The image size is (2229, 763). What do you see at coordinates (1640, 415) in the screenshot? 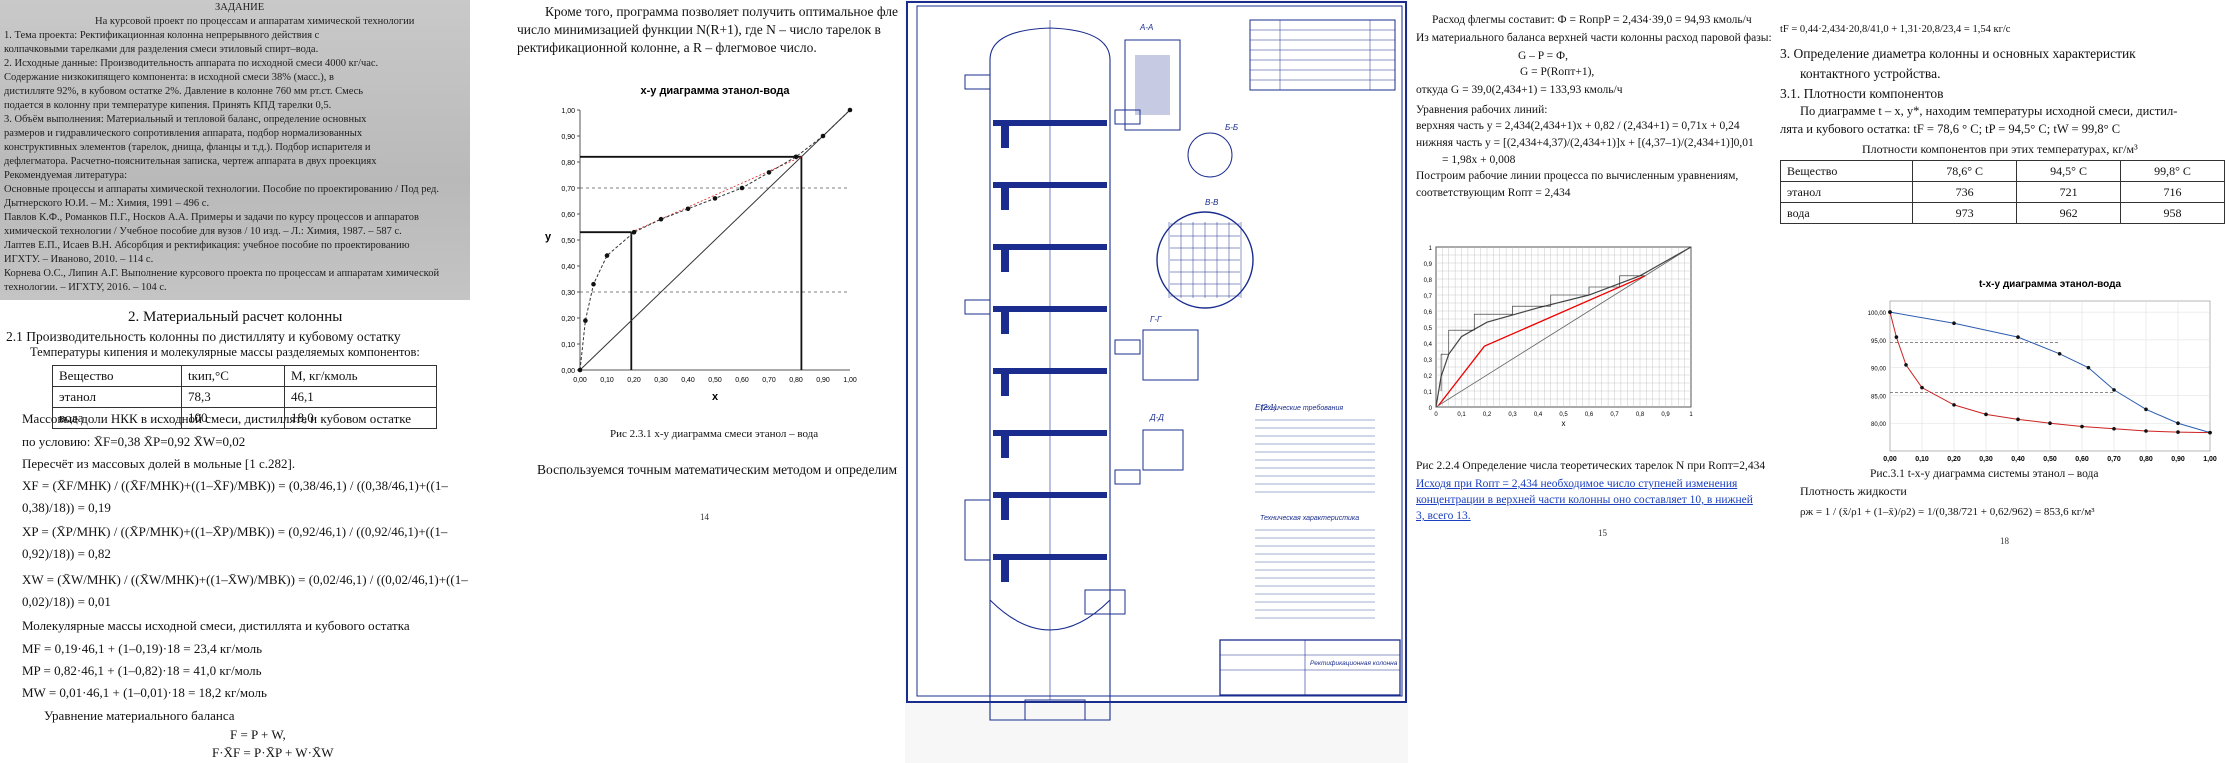
I see `x-tick-label: 0,8` at bounding box center [1640, 415].